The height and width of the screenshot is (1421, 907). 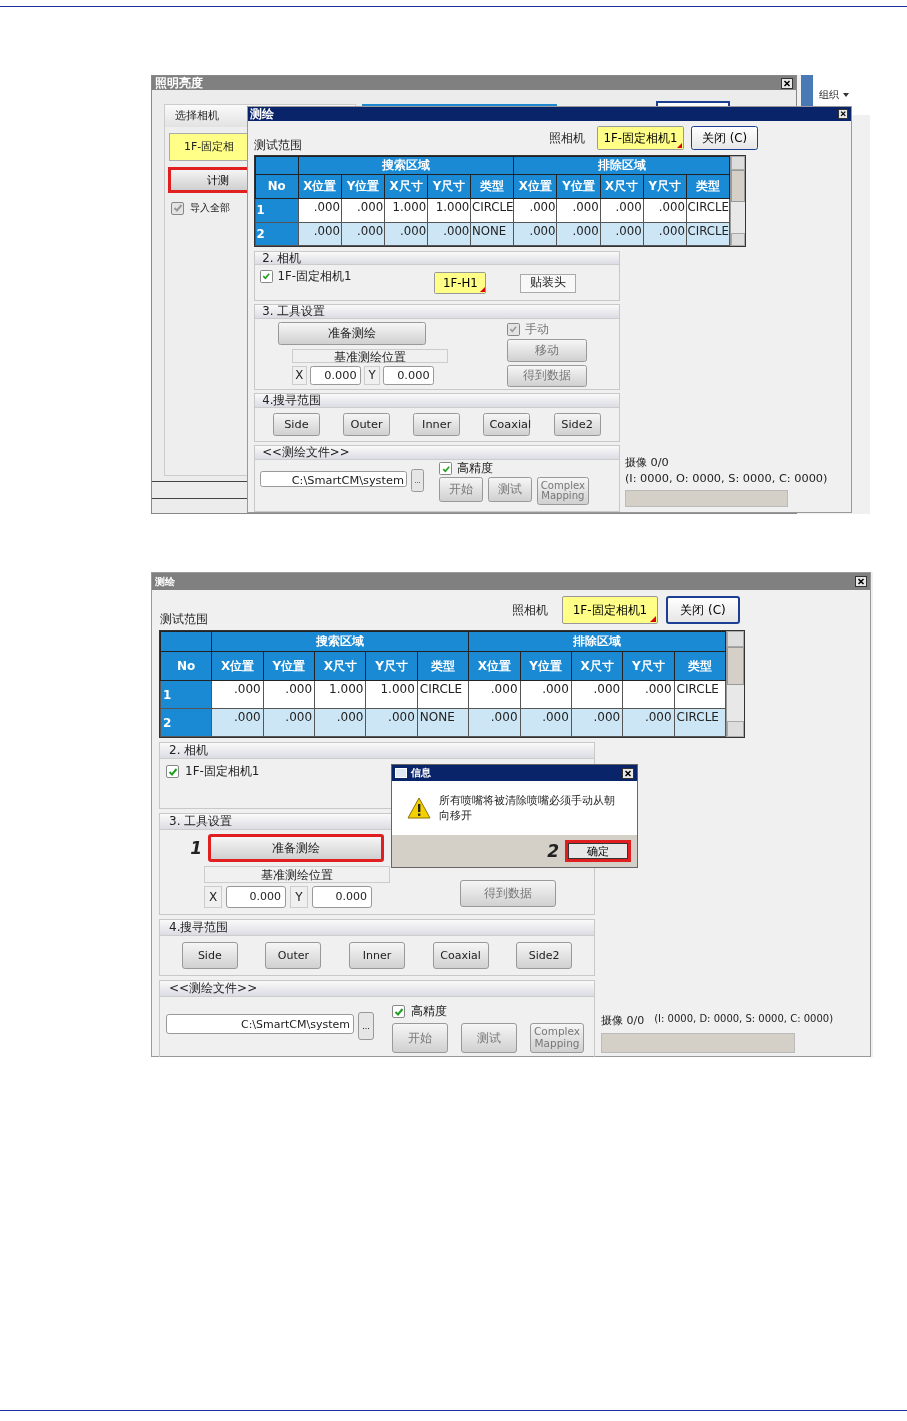 I want to click on counts-text: (I: 0000, D: 0000, S: 0000, C: 0000), so click(x=744, y=1019).